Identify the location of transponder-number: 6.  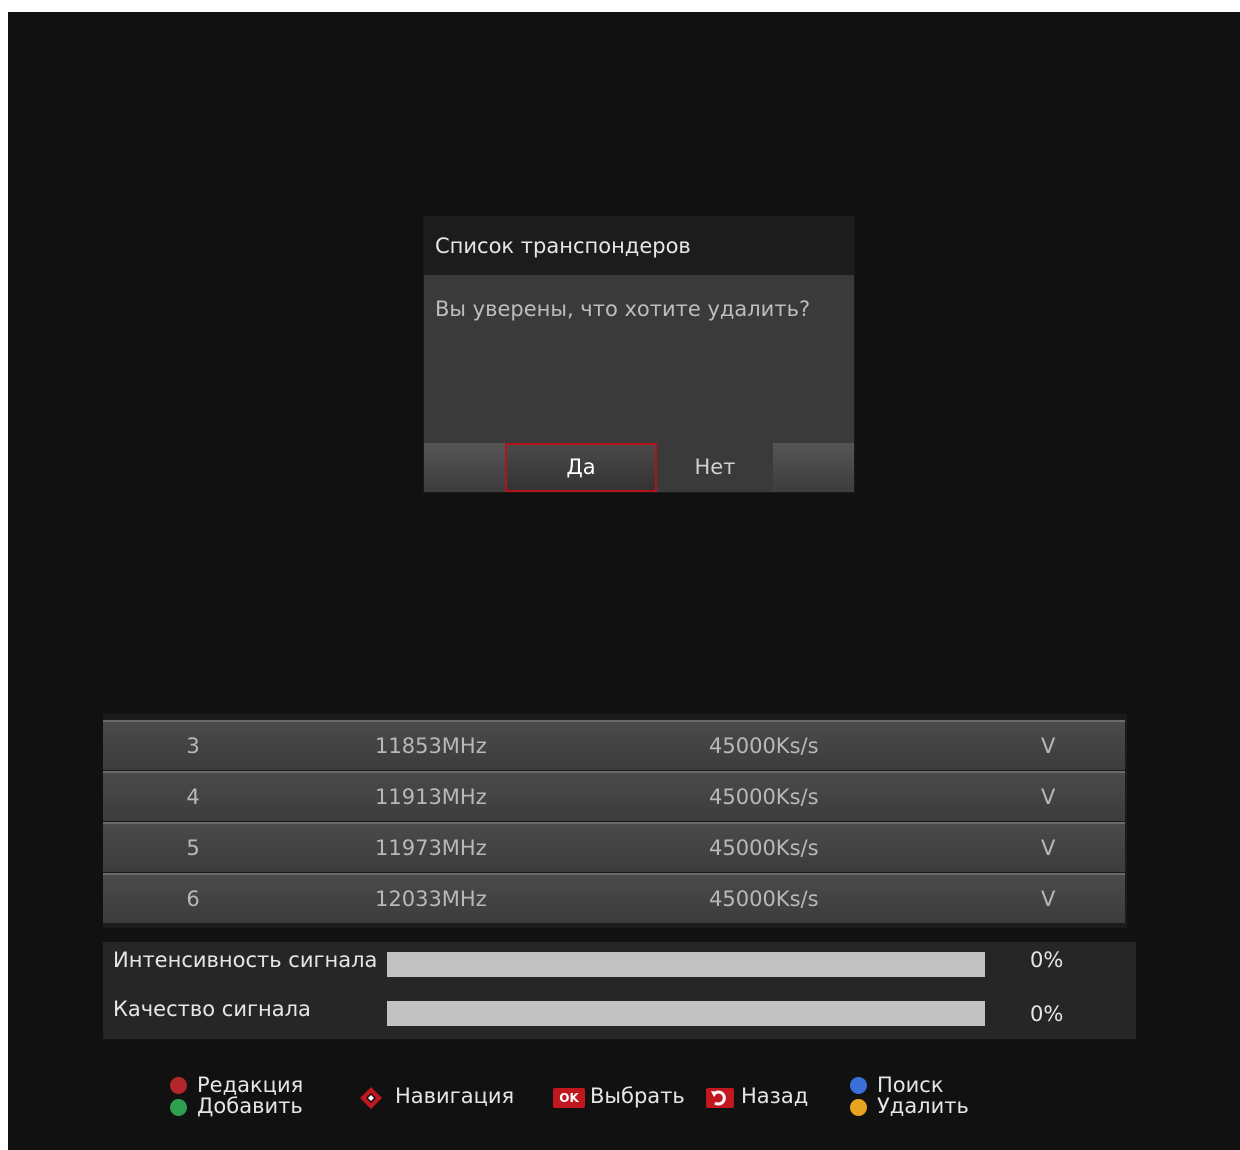
(193, 899).